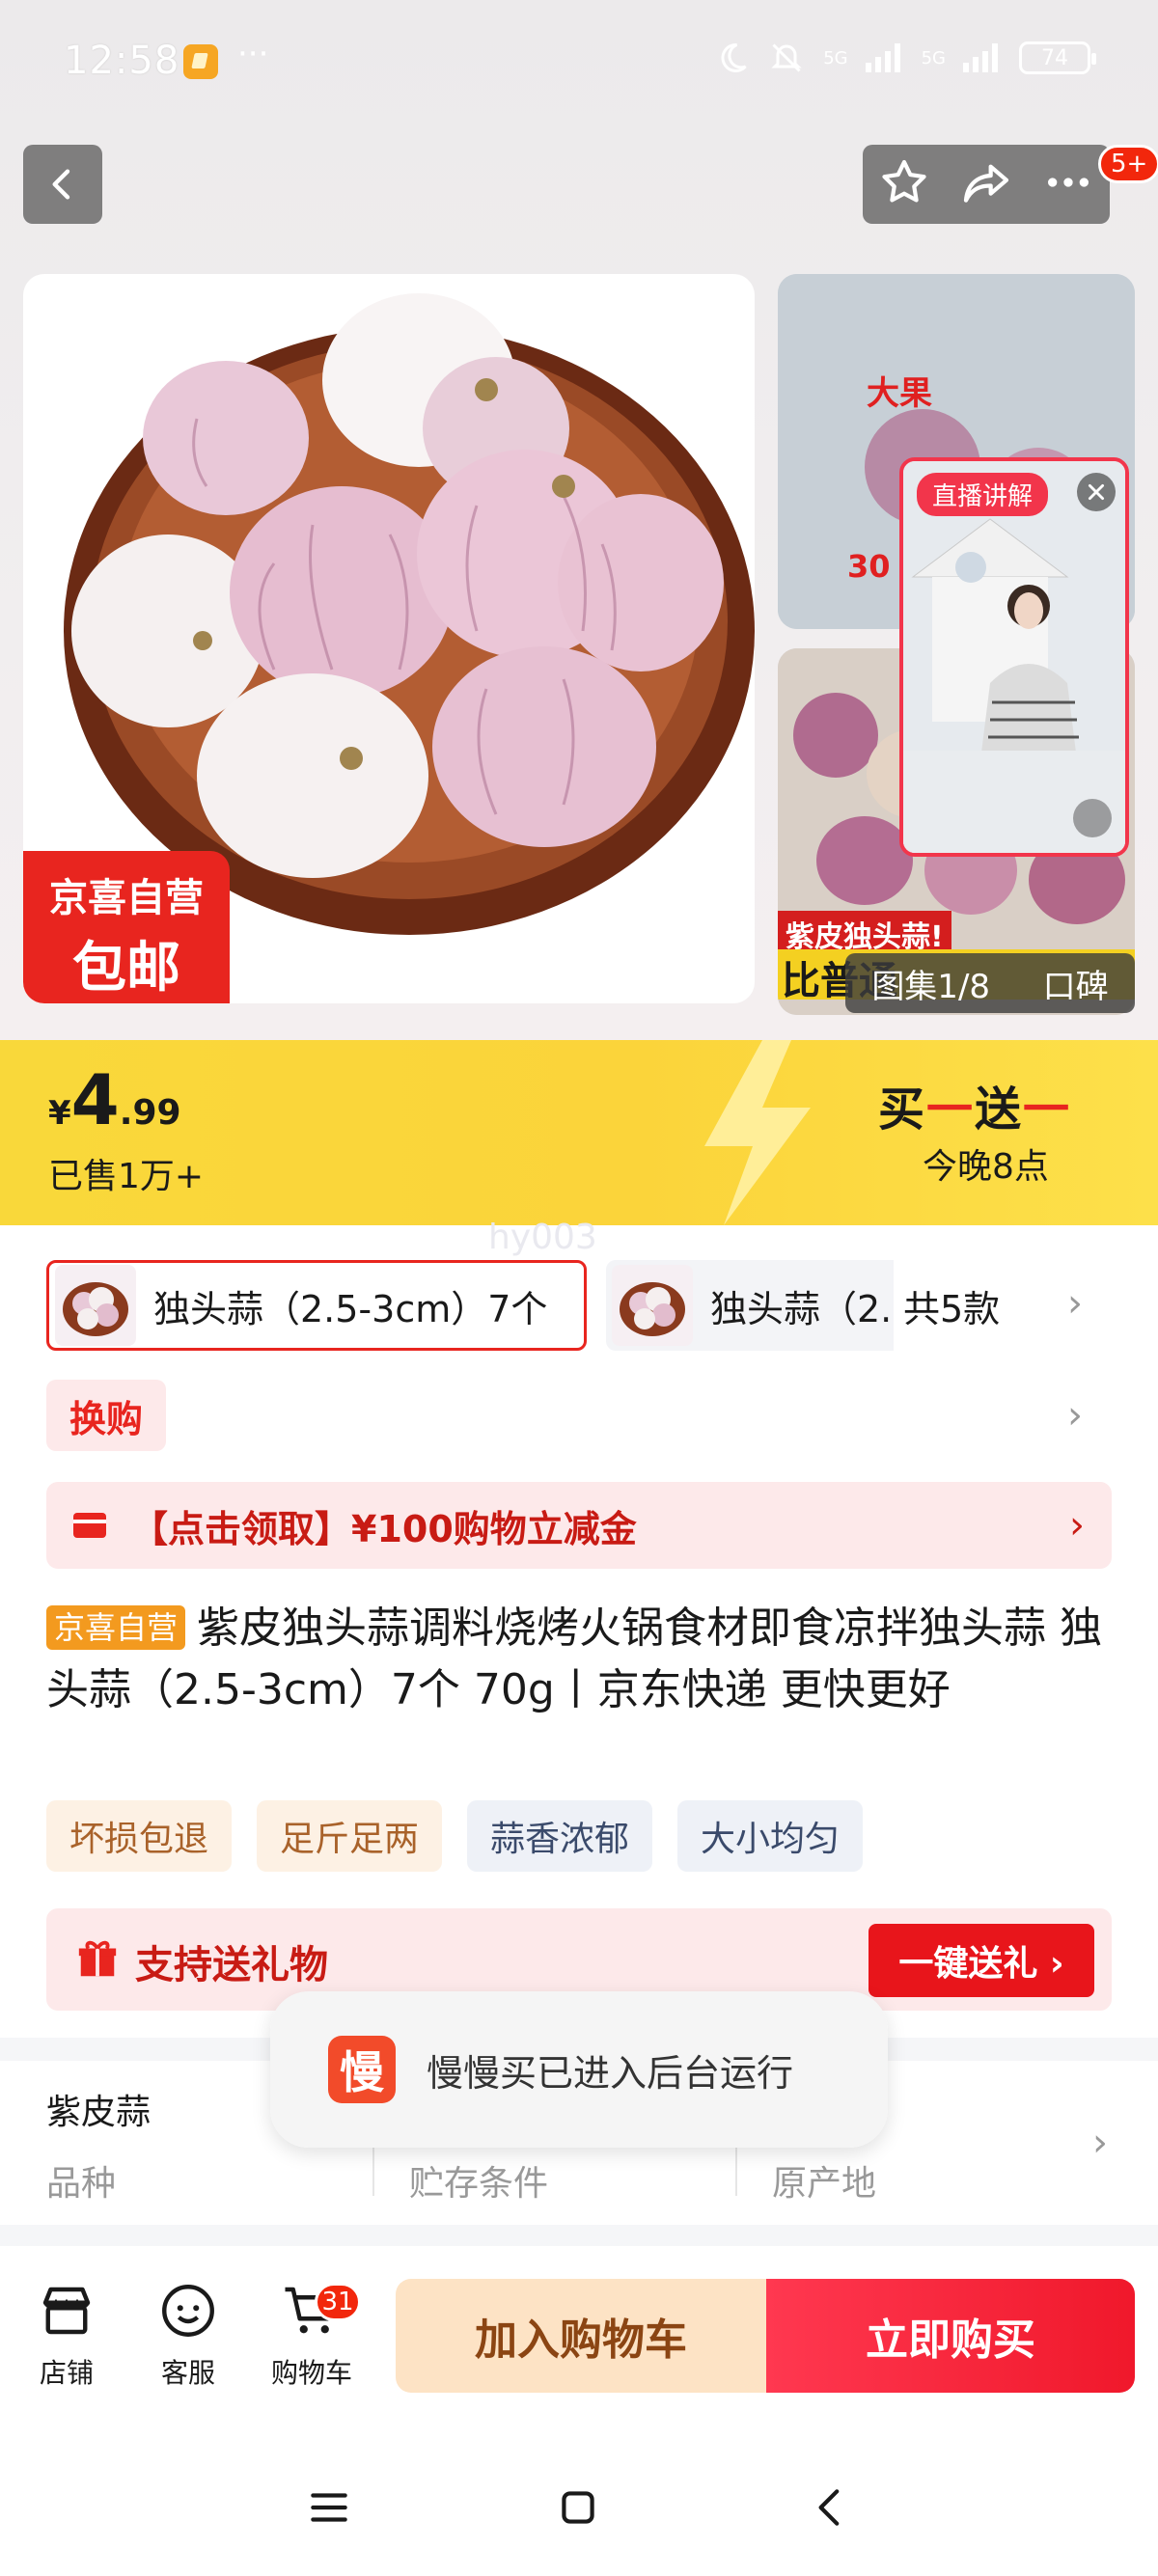  I want to click on notification-app-icon, so click(200, 61).